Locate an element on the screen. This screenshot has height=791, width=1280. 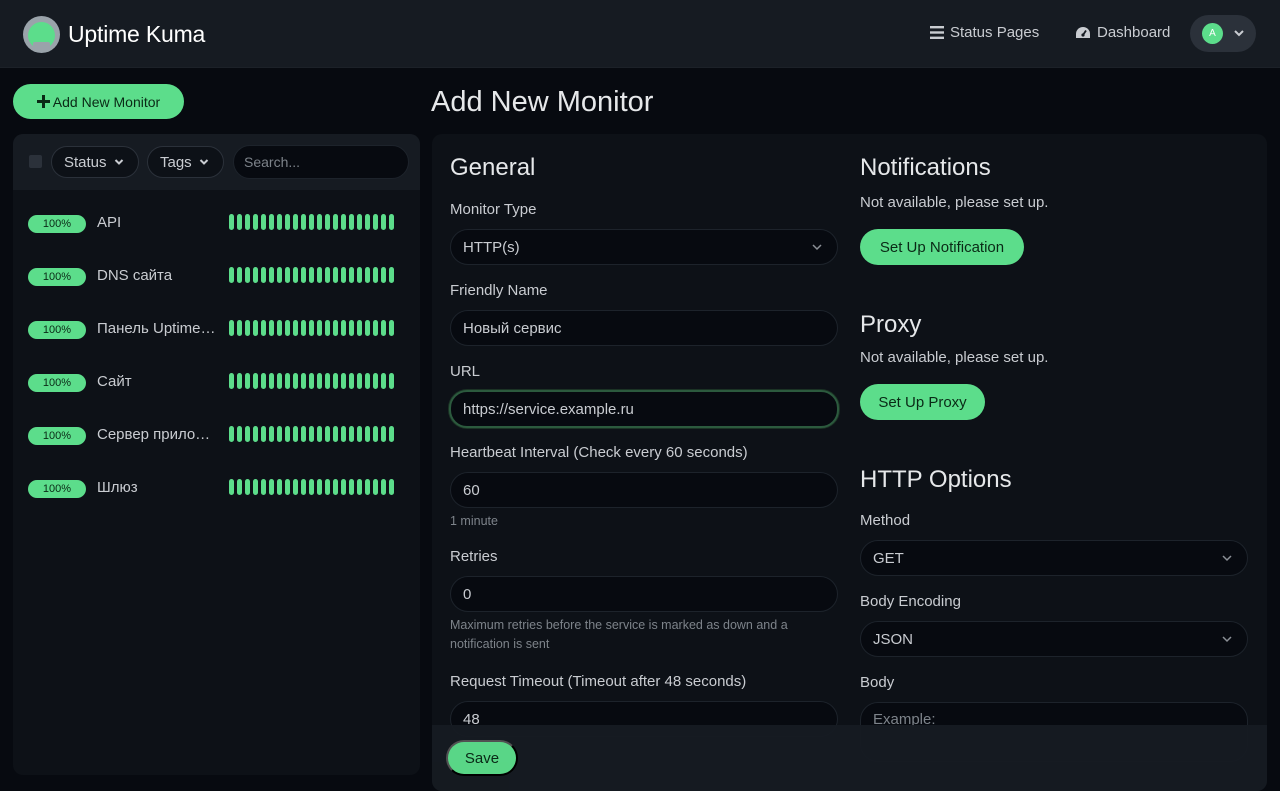
save-button: Save is located at coordinates (482, 758).